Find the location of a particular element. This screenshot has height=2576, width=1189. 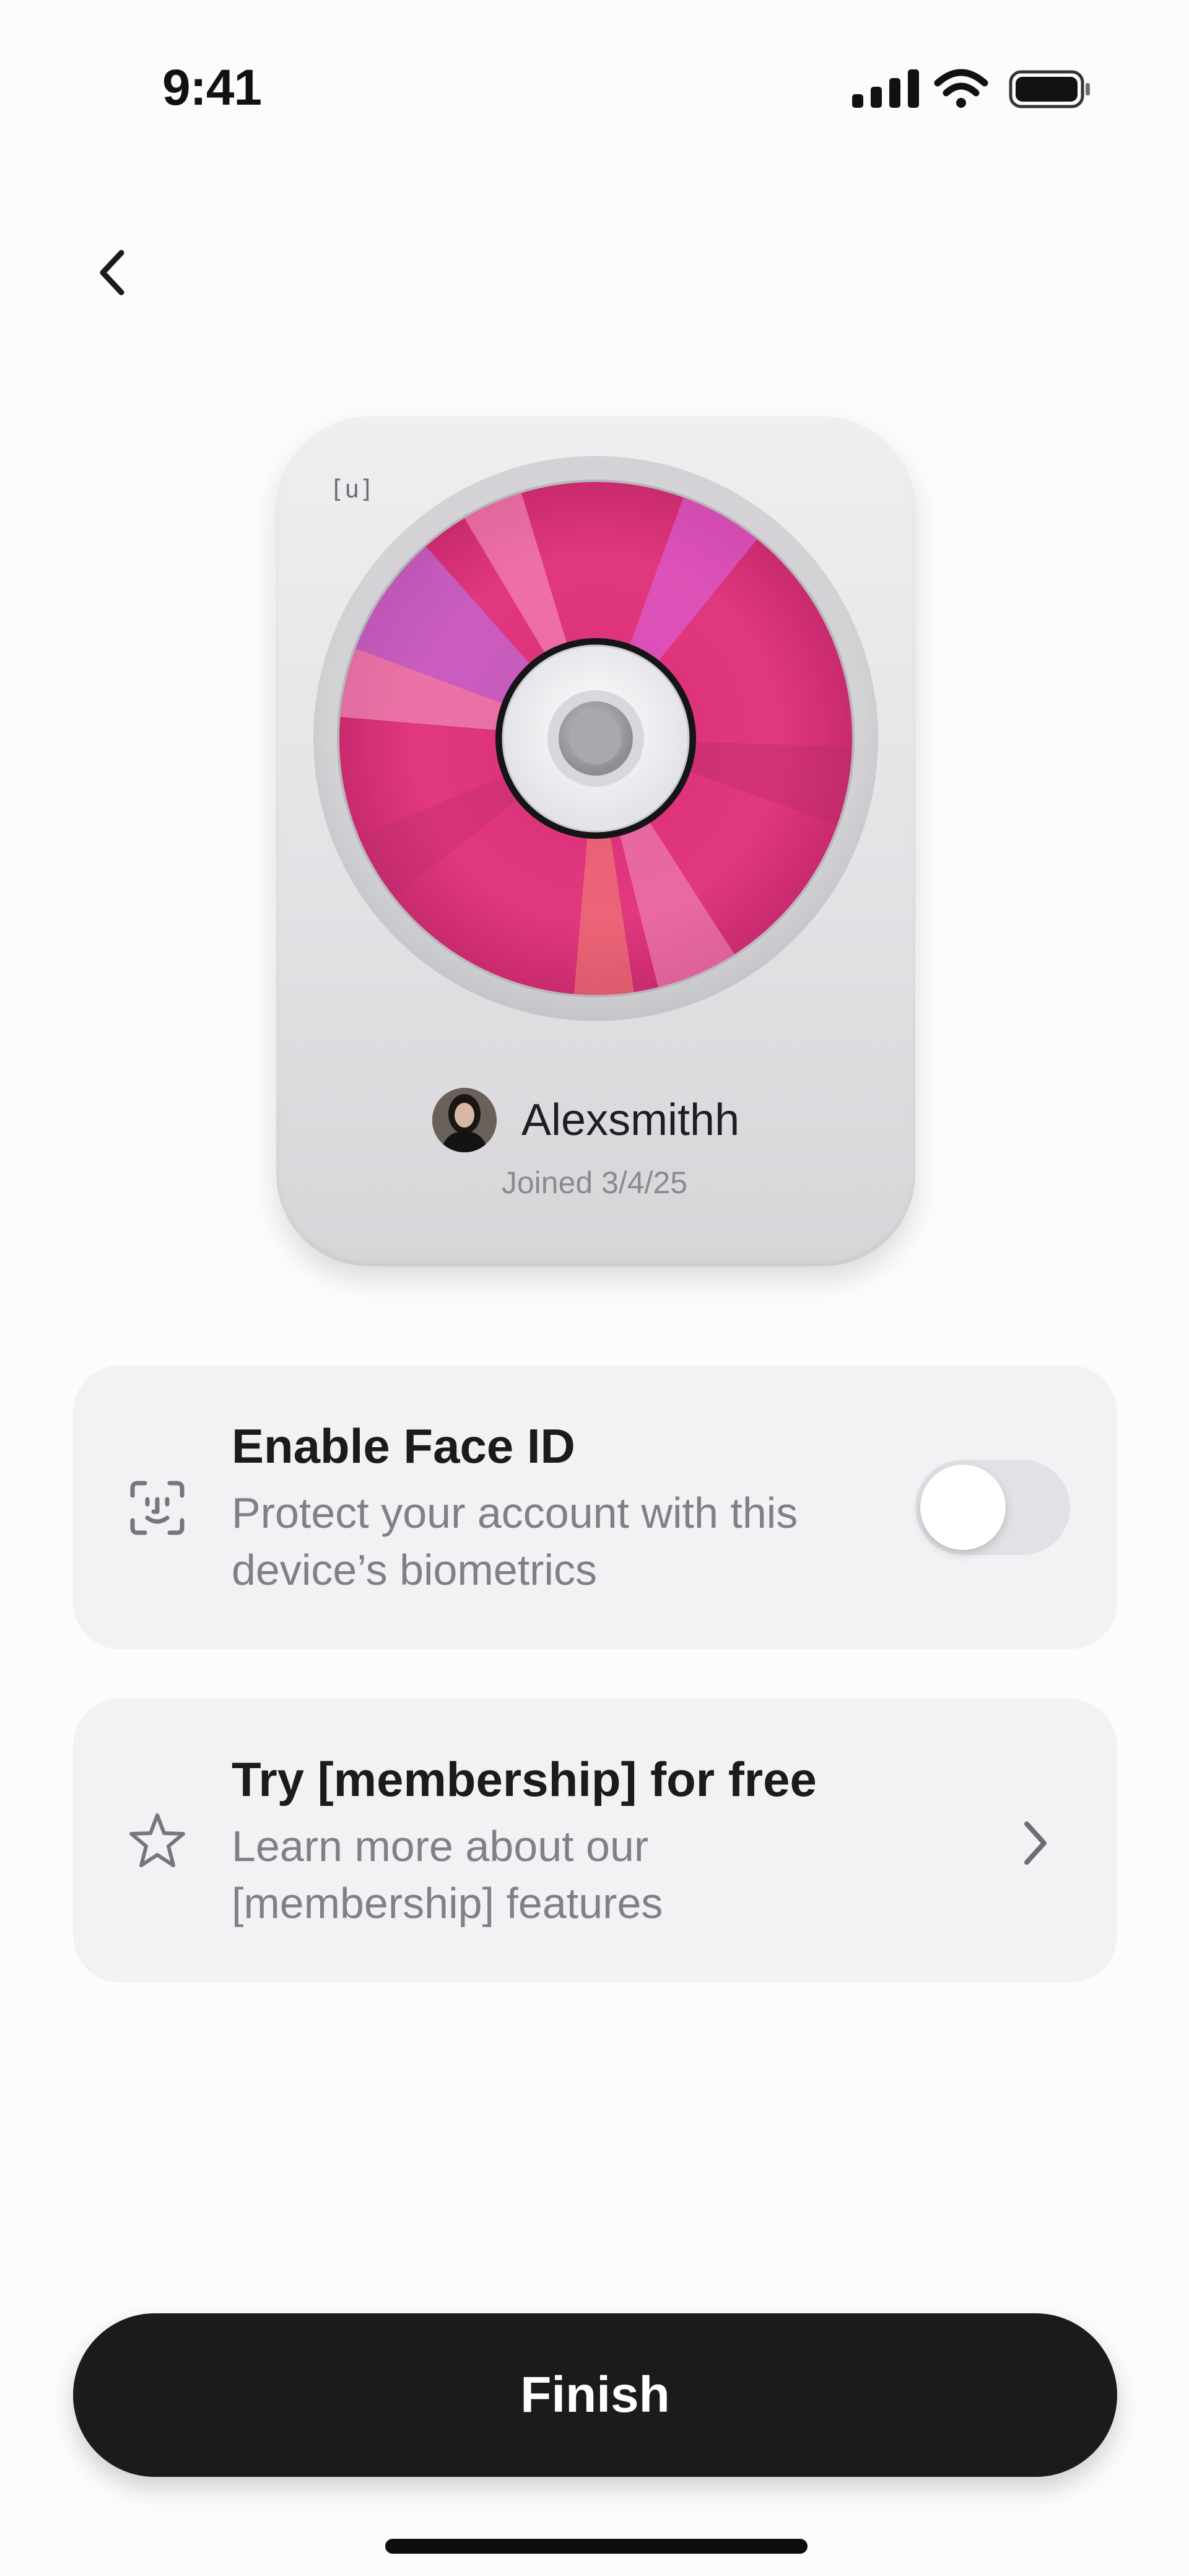

face-id-icon is located at coordinates (157, 1508).